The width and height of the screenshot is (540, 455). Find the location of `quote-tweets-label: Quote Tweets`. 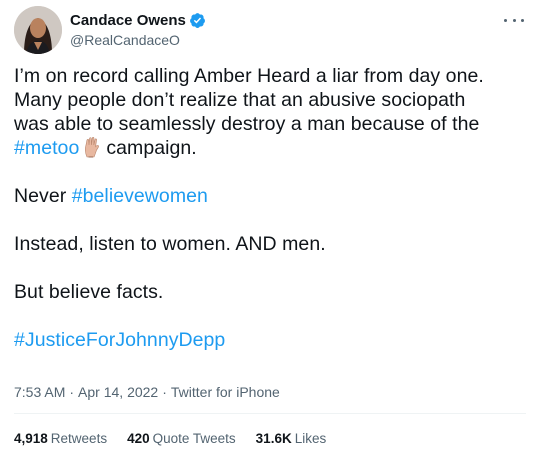

quote-tweets-label: Quote Tweets is located at coordinates (194, 438).